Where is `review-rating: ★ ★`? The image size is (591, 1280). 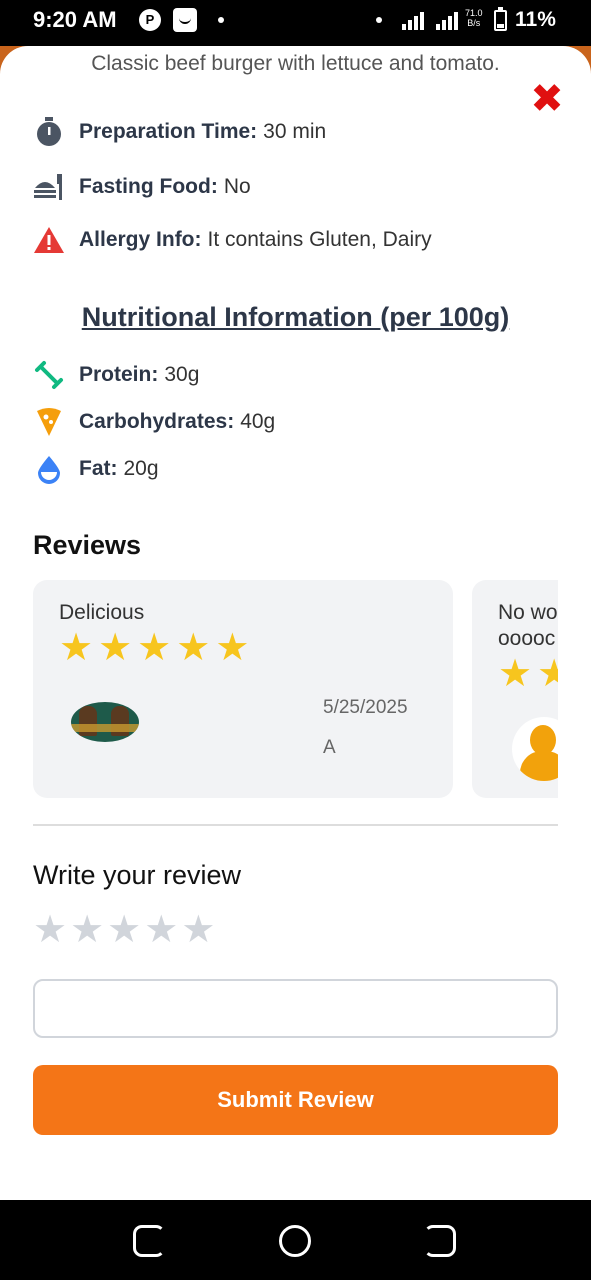
review-rating: ★ ★ is located at coordinates (528, 674).